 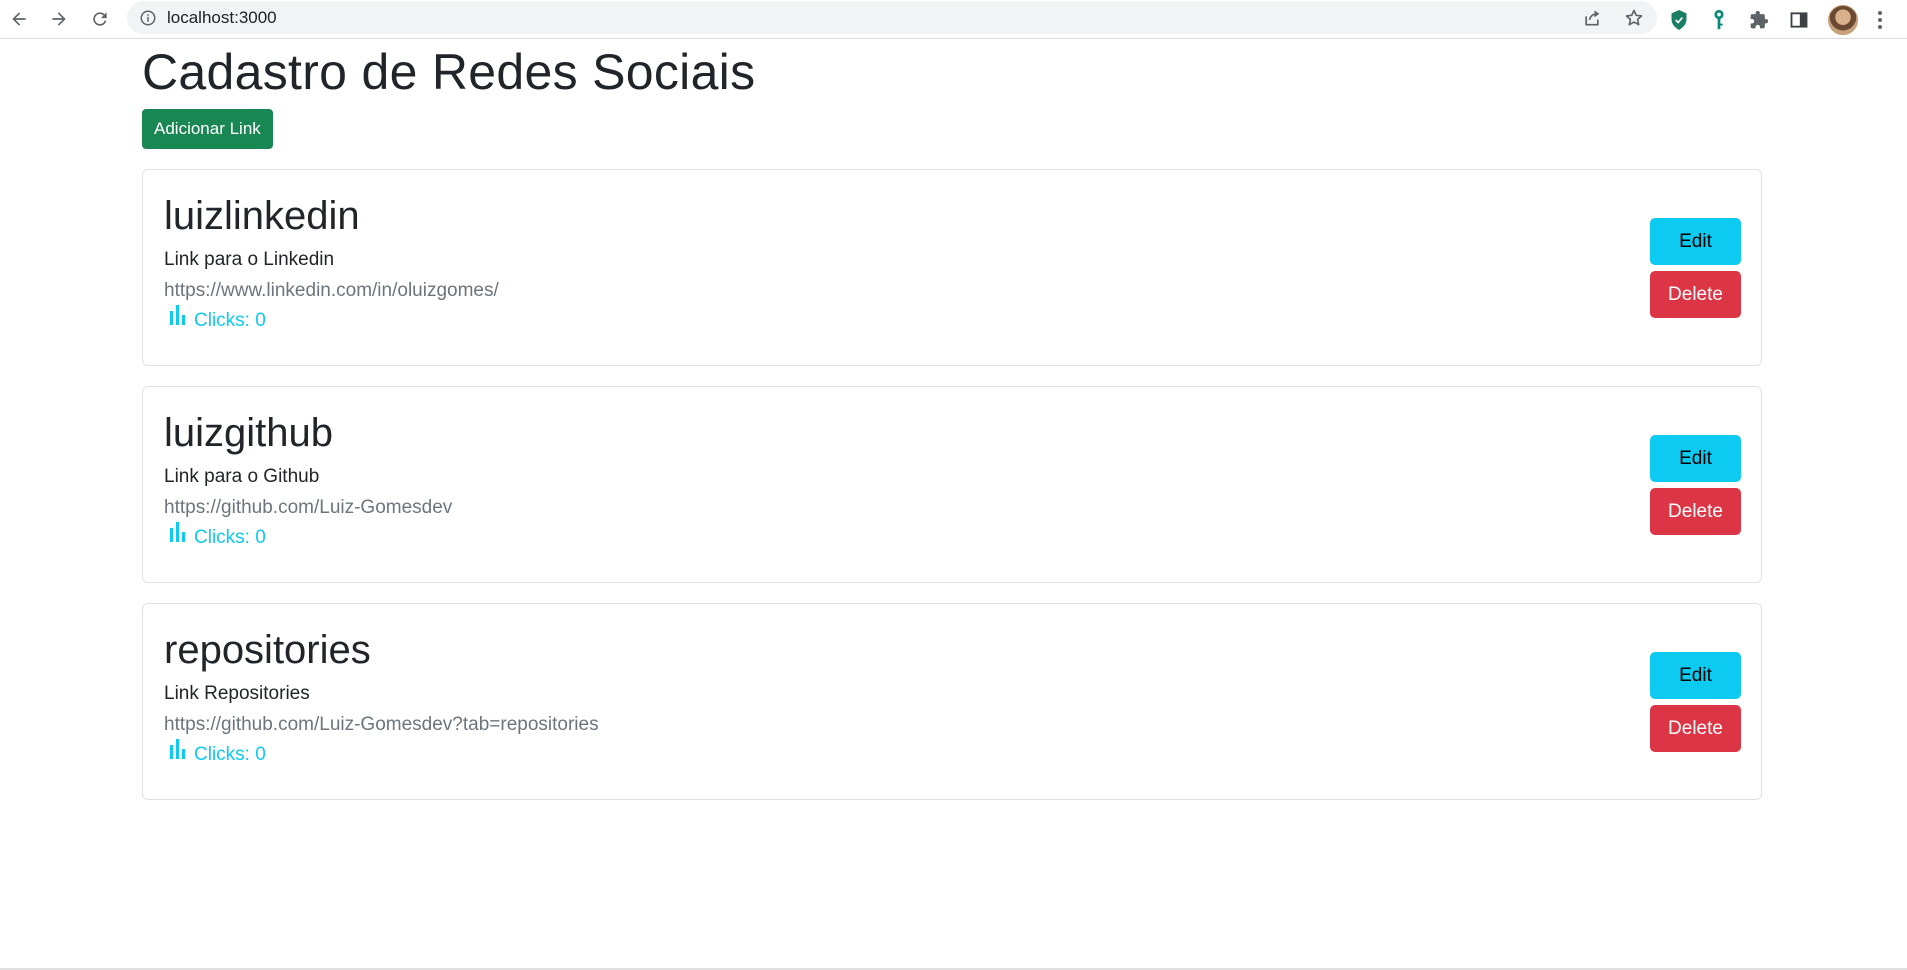 What do you see at coordinates (262, 216) in the screenshot?
I see `link-name: luizlinkedin` at bounding box center [262, 216].